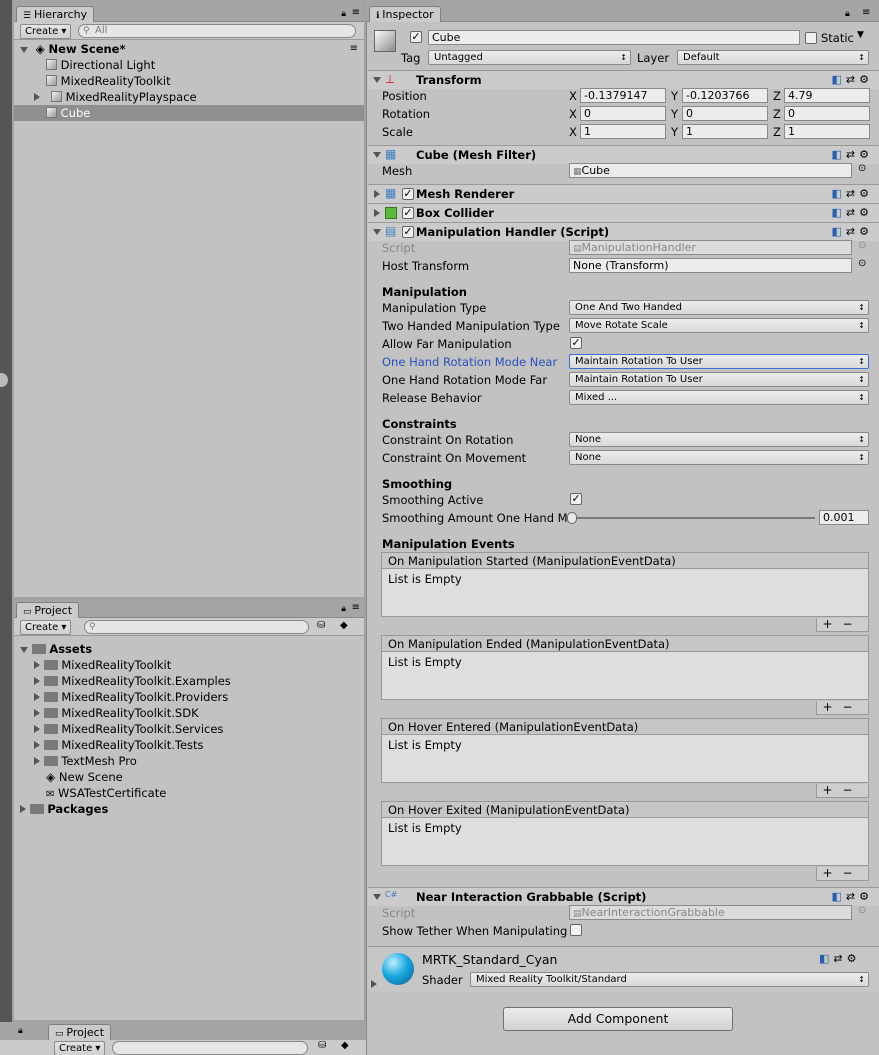 This screenshot has width=879, height=1055. Describe the element at coordinates (132, 681) in the screenshot. I see `project-folder-row: MixedRealityToolkit.Examples` at that location.